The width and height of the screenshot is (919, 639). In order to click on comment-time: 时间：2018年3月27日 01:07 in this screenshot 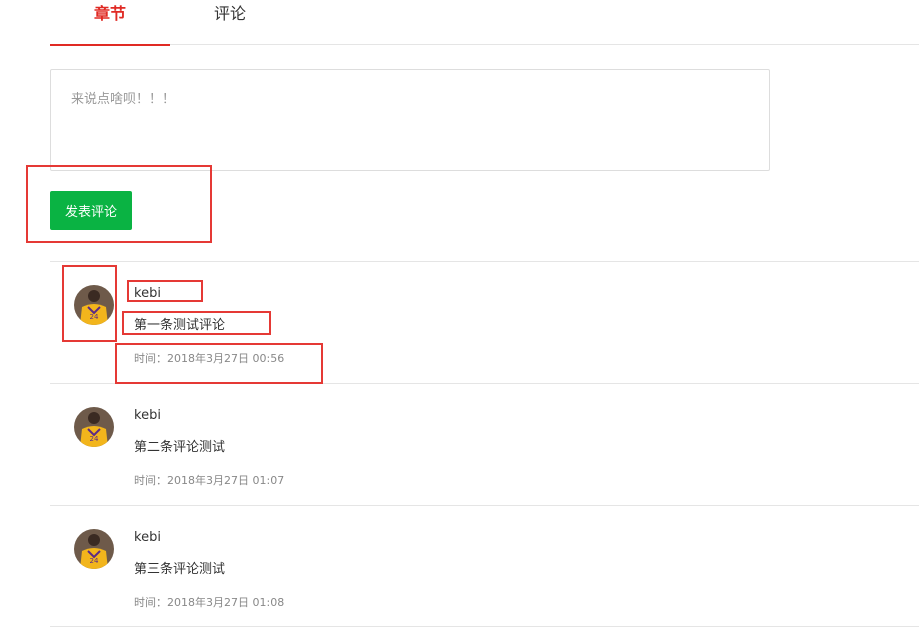, I will do `click(209, 480)`.